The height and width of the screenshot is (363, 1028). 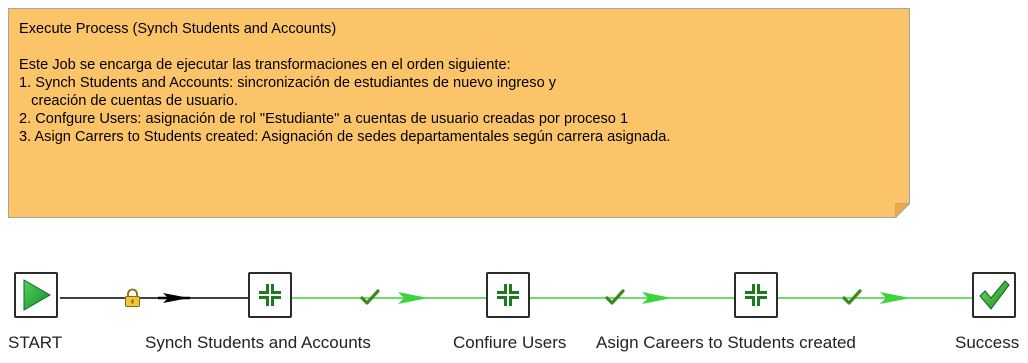 What do you see at coordinates (154, 297) in the screenshot?
I see `hop-start-to-synch` at bounding box center [154, 297].